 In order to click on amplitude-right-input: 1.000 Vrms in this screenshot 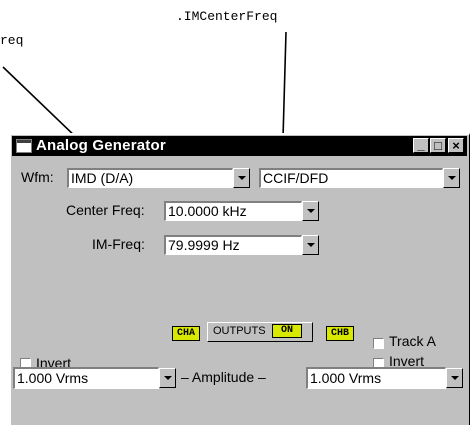, I will do `click(376, 378)`.